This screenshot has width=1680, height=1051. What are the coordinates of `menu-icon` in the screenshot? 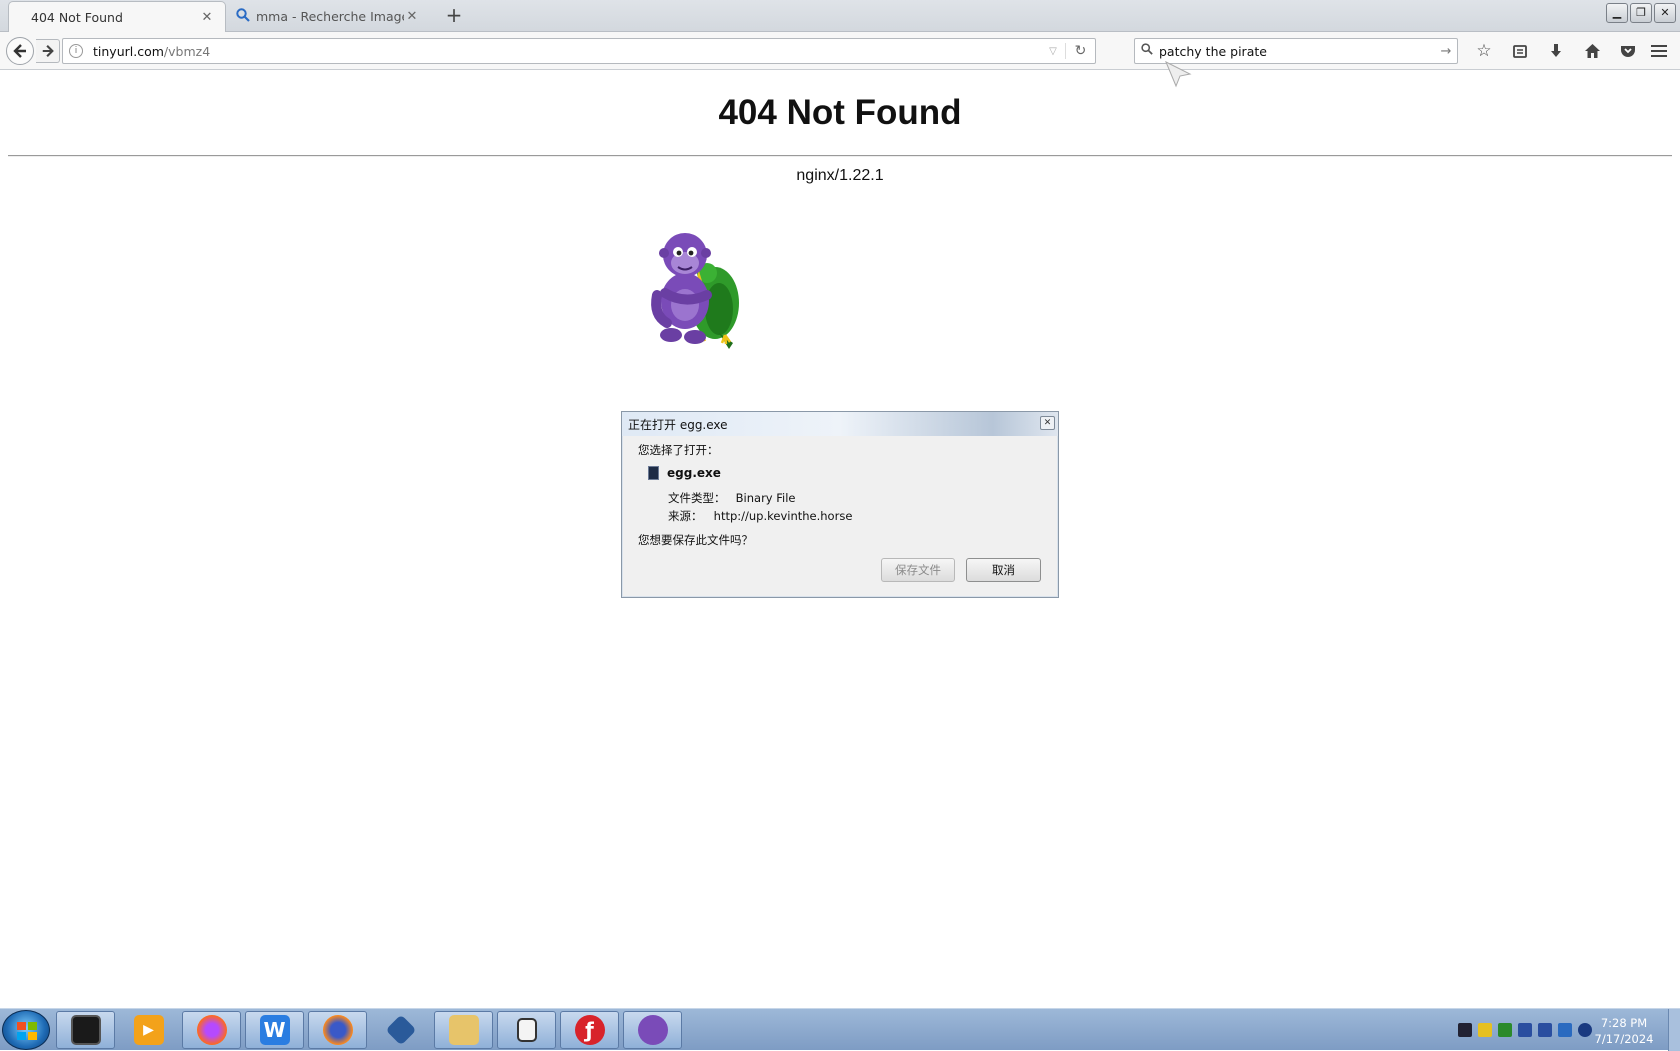 It's located at (1659, 51).